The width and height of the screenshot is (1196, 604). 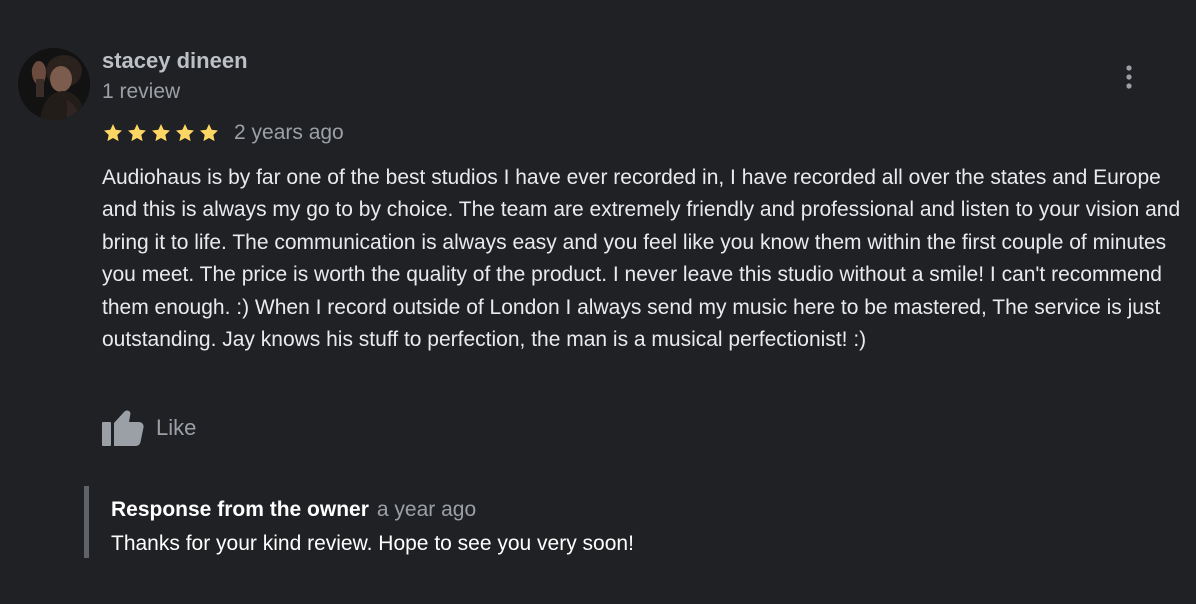 What do you see at coordinates (141, 91) in the screenshot?
I see `reviewer-review-count: 1 review` at bounding box center [141, 91].